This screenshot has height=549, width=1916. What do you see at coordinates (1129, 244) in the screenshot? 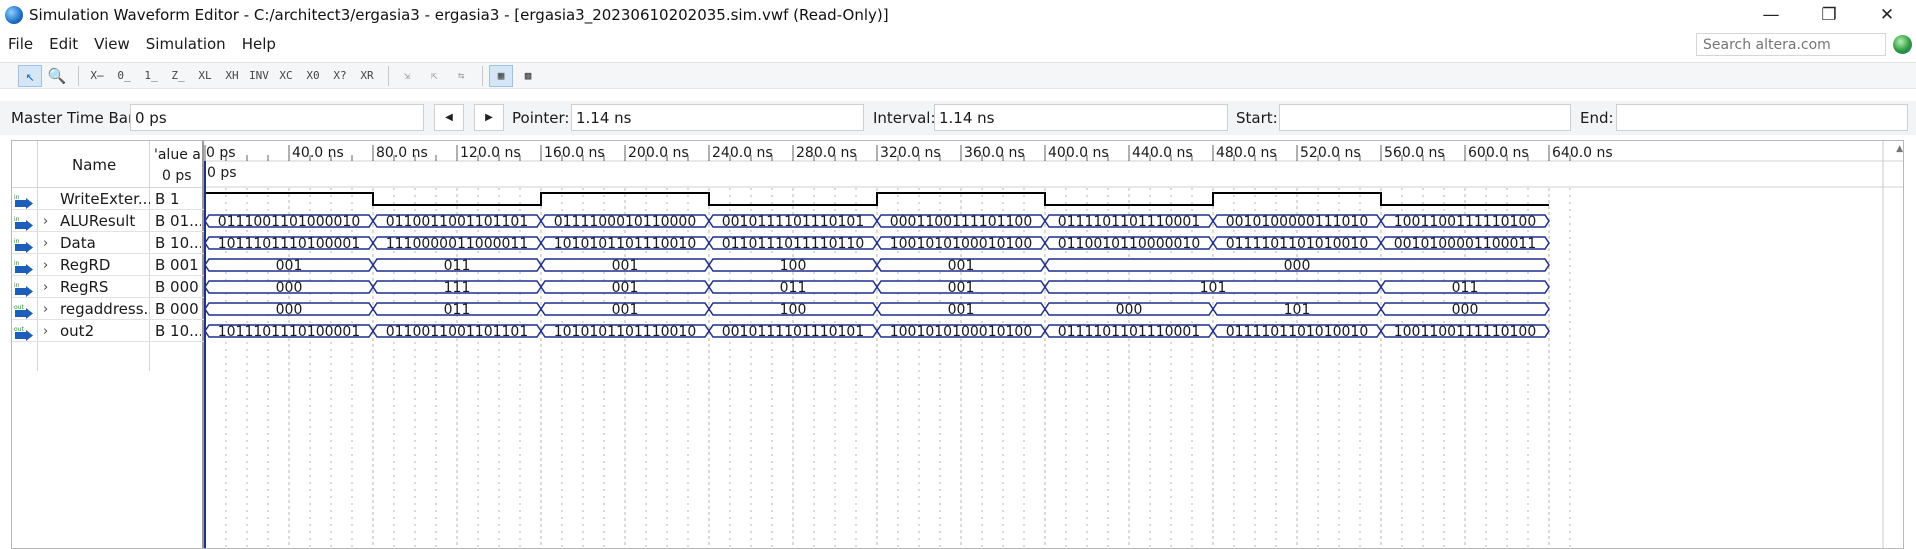
I see `bus-value-label: 0110010110000010` at bounding box center [1129, 244].